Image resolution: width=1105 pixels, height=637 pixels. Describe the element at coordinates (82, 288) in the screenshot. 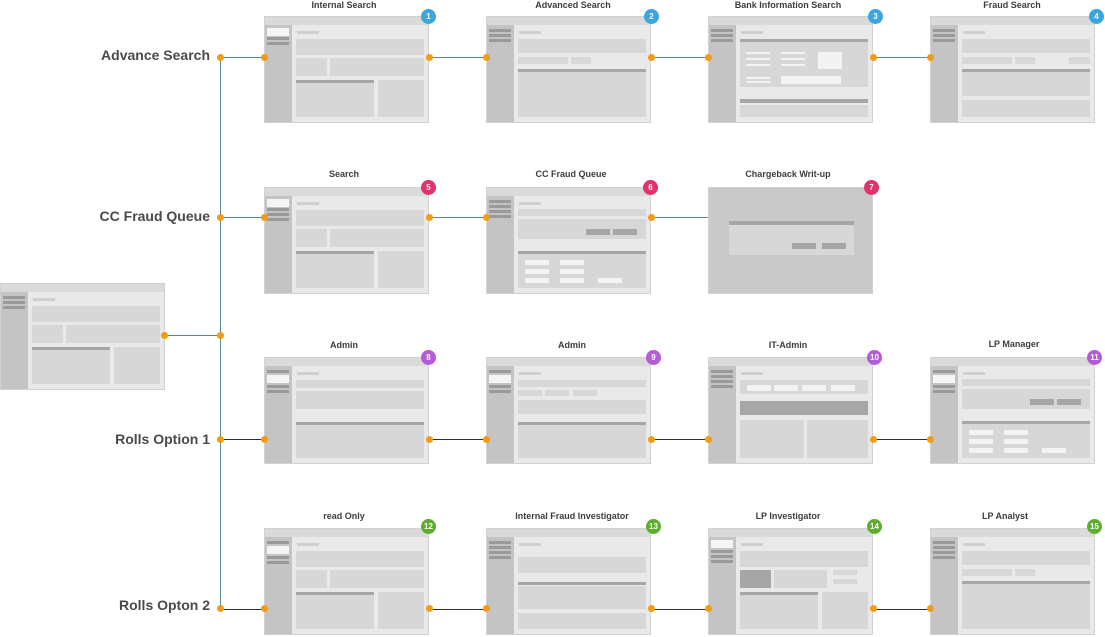

I see `screen-topbar` at that location.